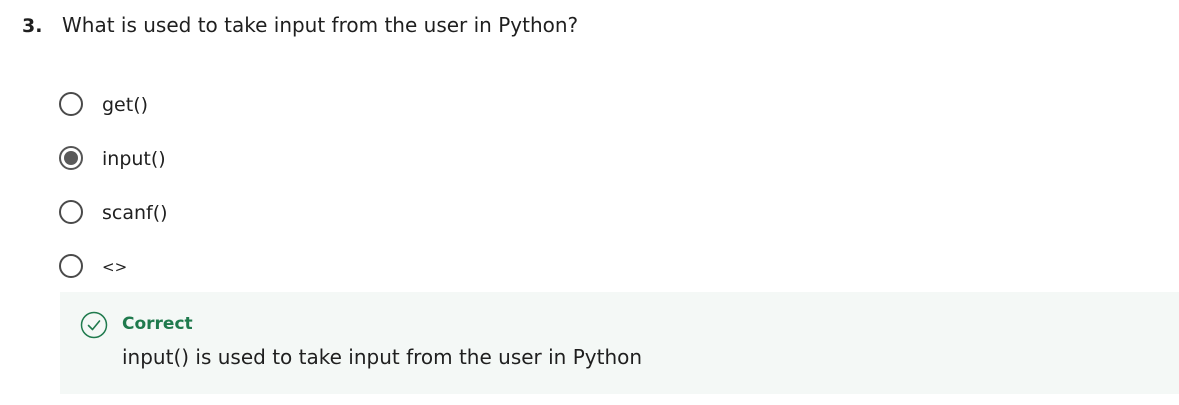 This screenshot has height=405, width=1179. What do you see at coordinates (134, 159) in the screenshot?
I see `option-label: input()` at bounding box center [134, 159].